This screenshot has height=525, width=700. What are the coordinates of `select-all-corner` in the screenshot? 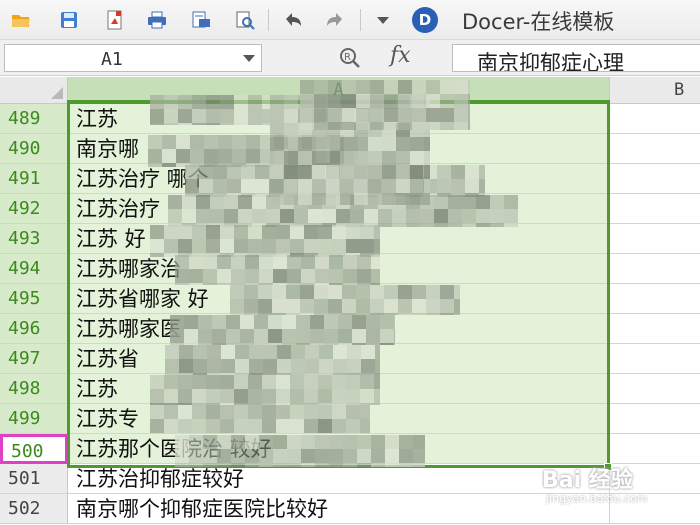 It's located at (34, 90).